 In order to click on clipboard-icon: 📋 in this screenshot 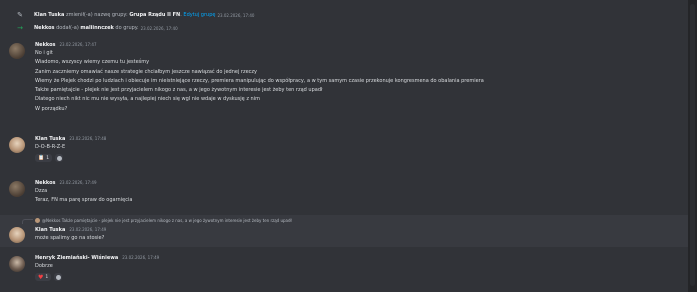, I will do `click(41, 158)`.